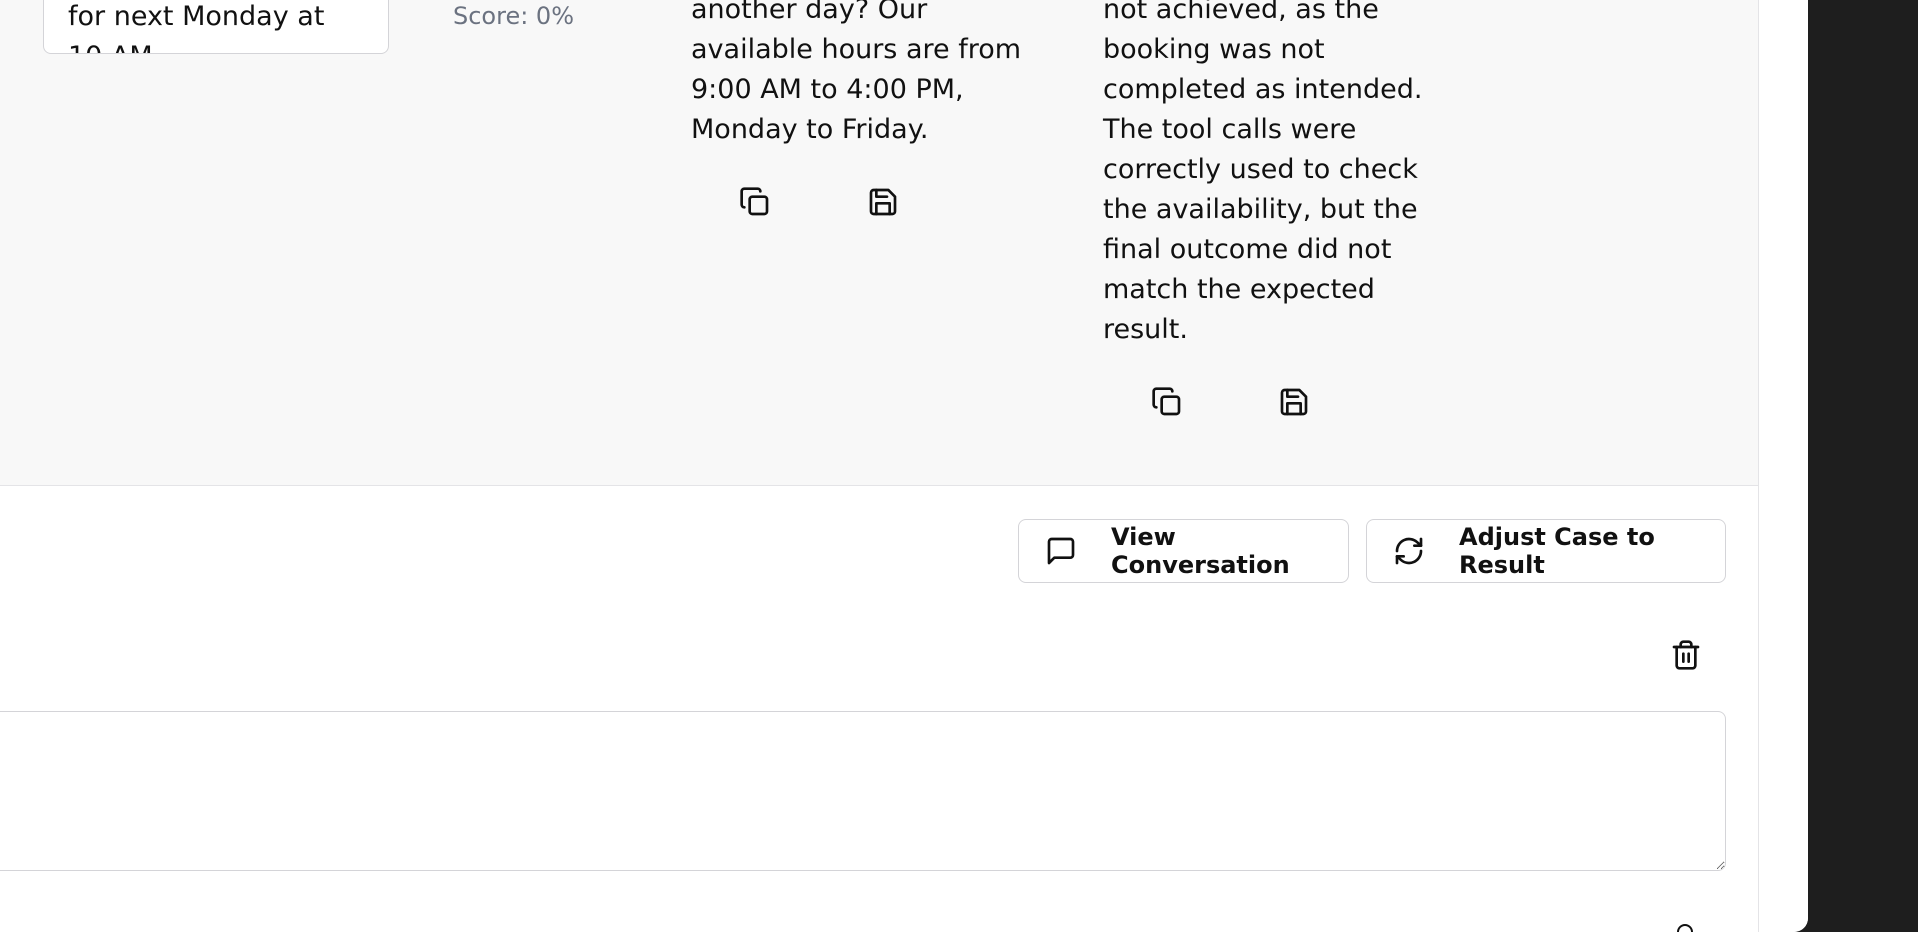  I want to click on view-conversation-label: View Conversation, so click(1200, 551).